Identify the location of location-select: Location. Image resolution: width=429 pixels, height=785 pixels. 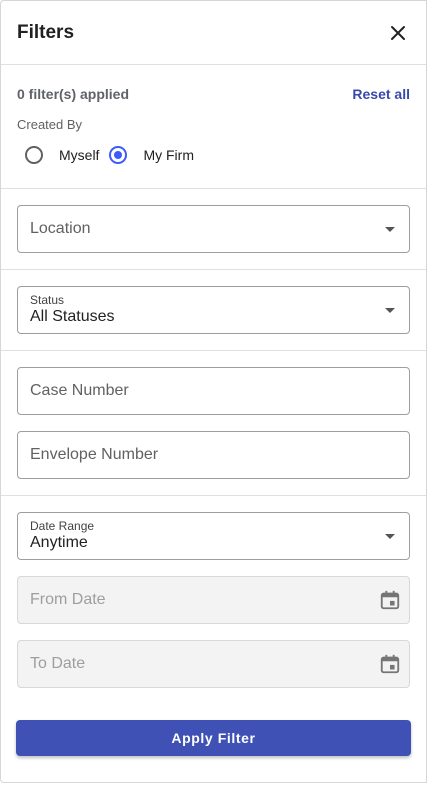
(213, 229).